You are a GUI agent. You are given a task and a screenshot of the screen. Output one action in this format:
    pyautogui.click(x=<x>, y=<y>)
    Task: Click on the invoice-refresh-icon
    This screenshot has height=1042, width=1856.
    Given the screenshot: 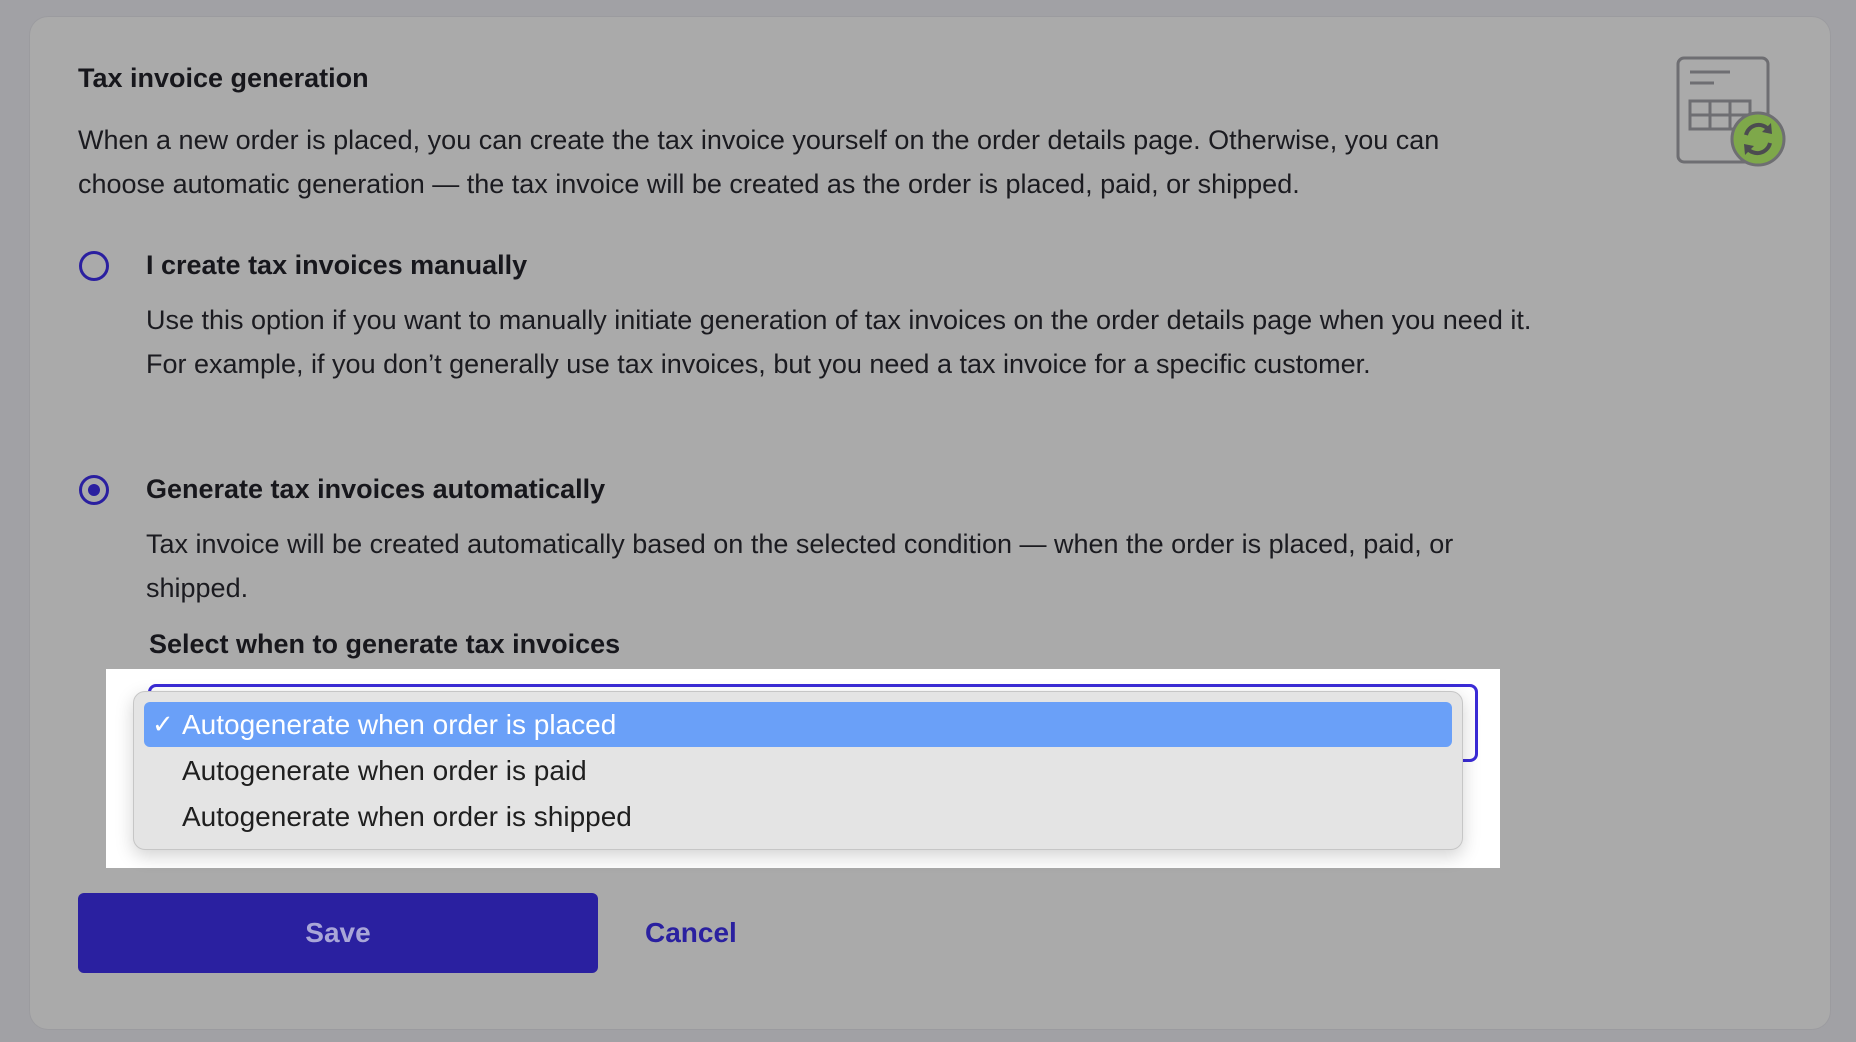 What is the action you would take?
    pyautogui.click(x=1734, y=115)
    